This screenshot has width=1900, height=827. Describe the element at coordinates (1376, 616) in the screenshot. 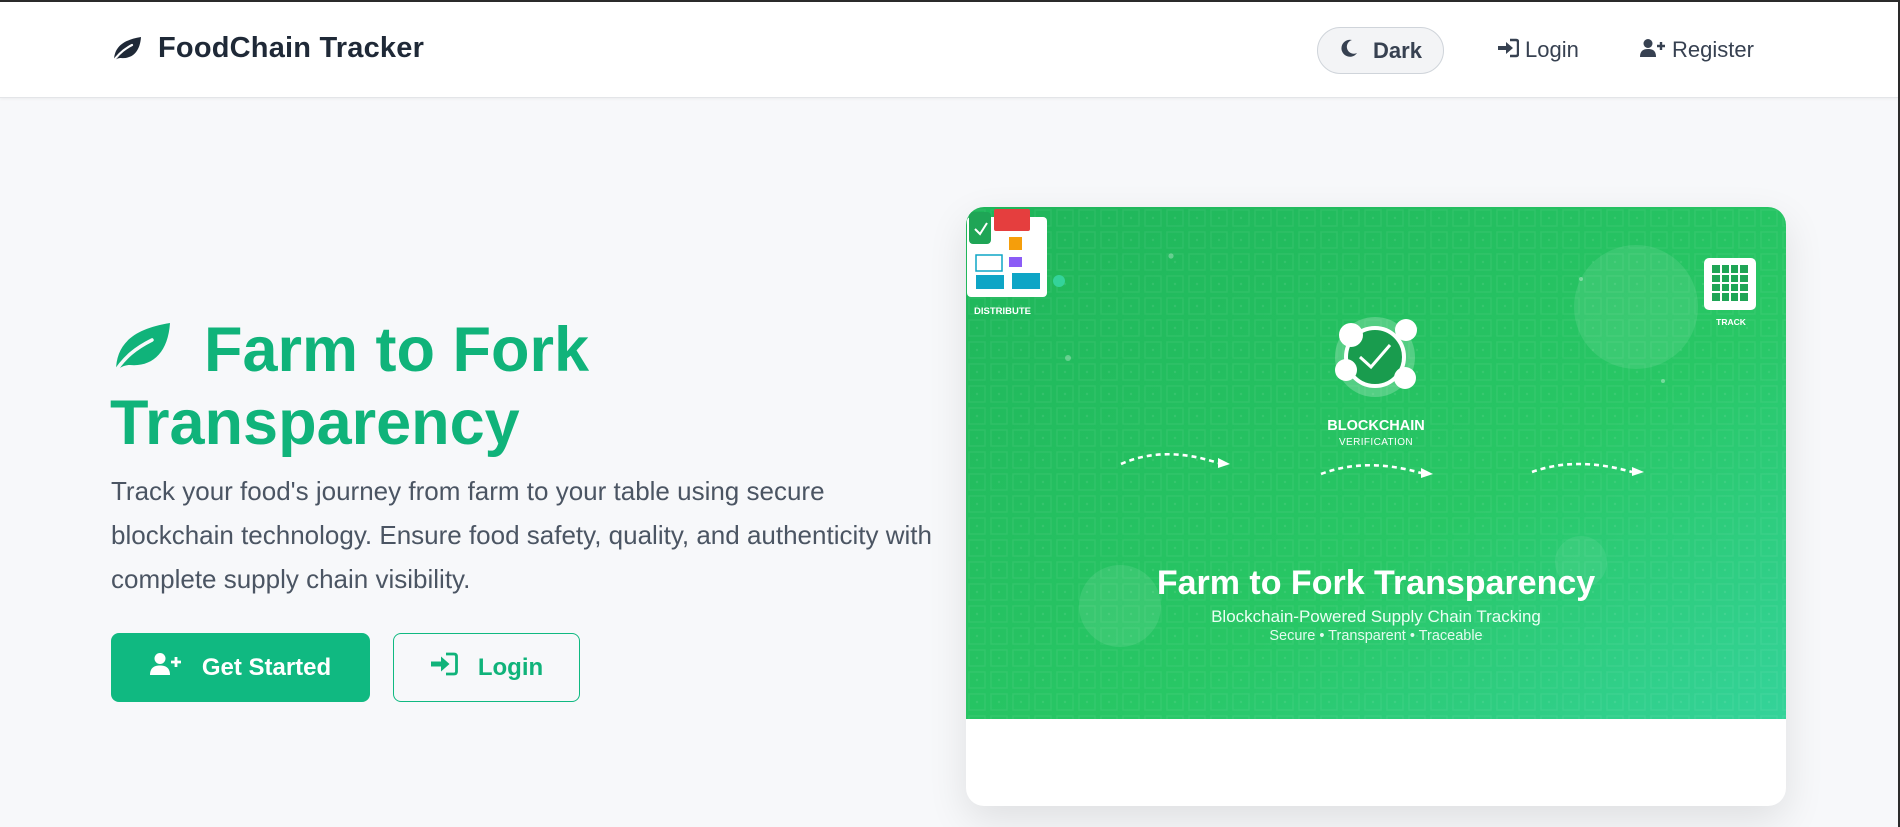

I see `illustration-subtitle: Blockchain-Powered Supply Chain Tracking` at that location.